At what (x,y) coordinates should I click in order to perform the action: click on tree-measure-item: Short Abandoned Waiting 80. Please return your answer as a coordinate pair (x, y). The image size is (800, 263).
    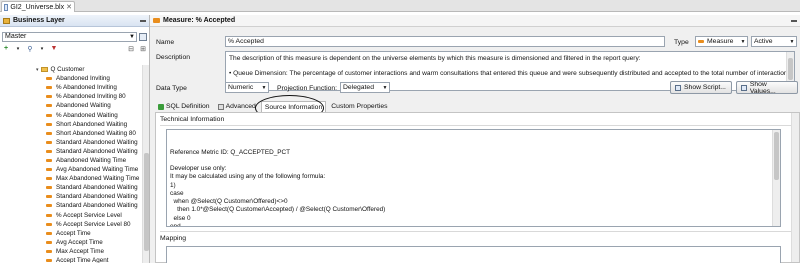
    Looking at the image, I should click on (71, 133).